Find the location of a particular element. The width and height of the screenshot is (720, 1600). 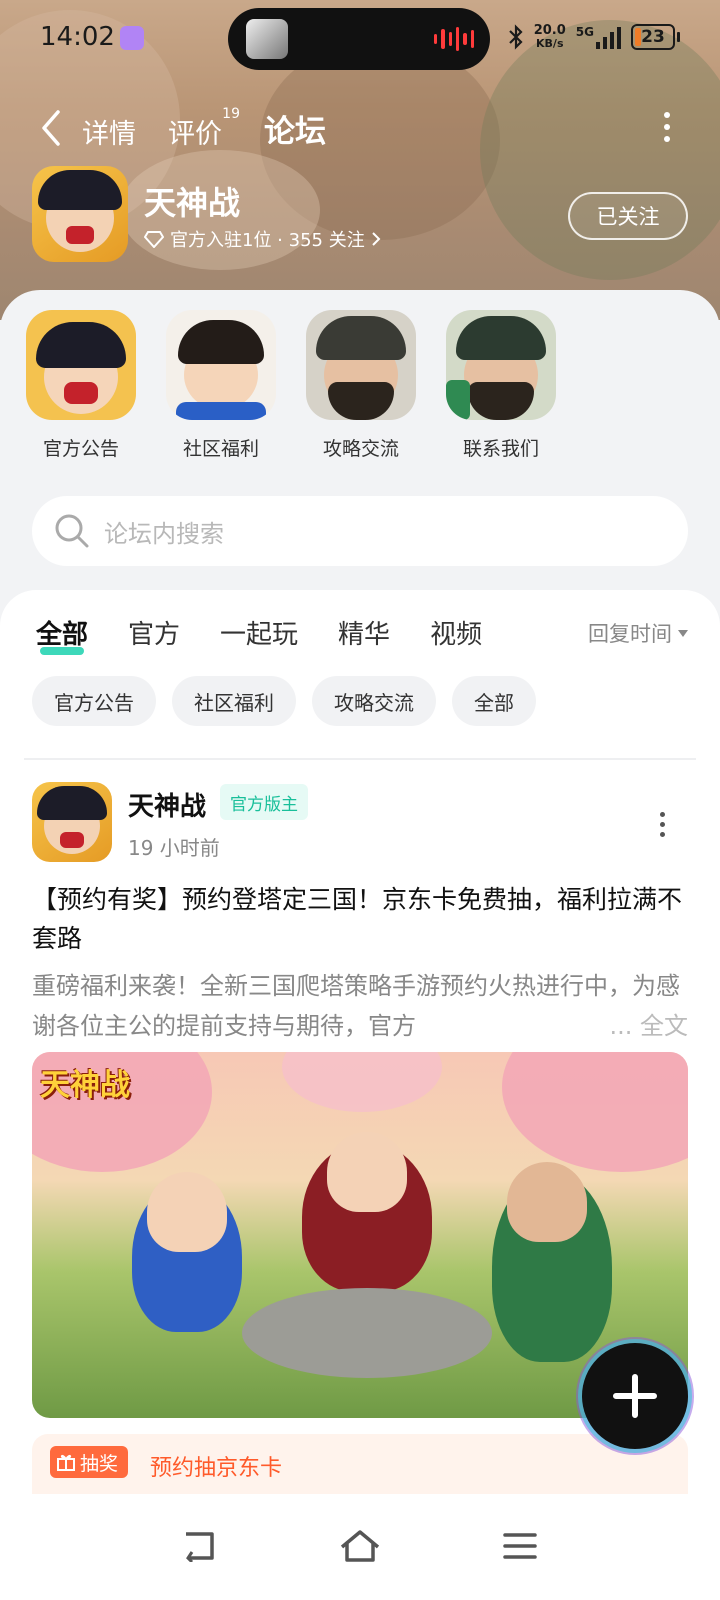

category-strategy: 攻略交流 is located at coordinates (361, 385).